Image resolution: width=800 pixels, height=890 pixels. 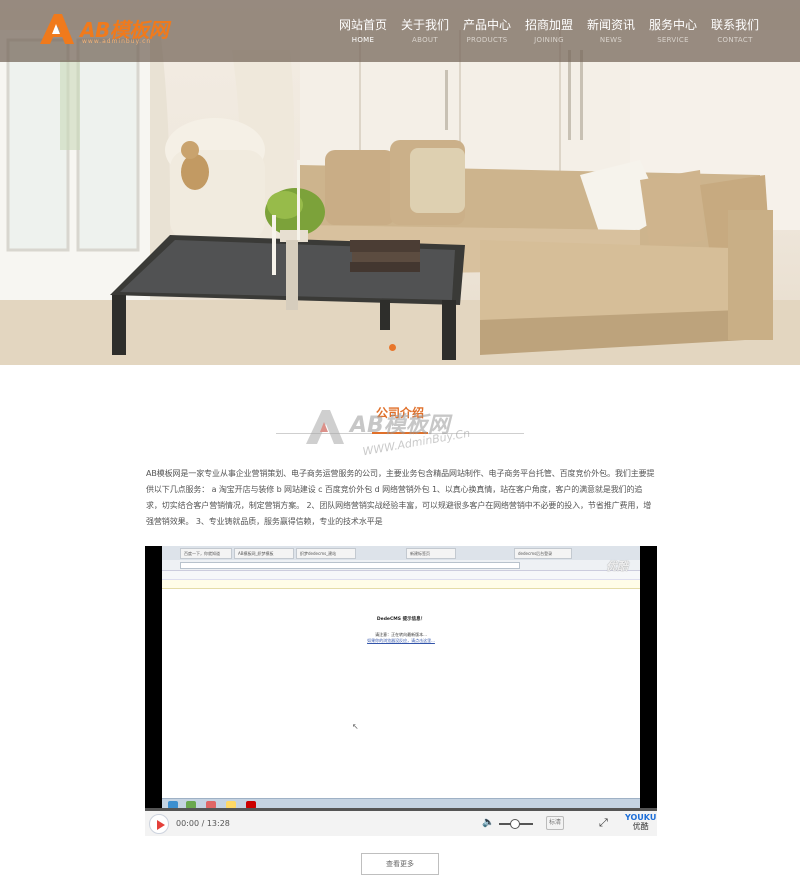 I want to click on nav-label-en: JOINING, so click(x=549, y=40).